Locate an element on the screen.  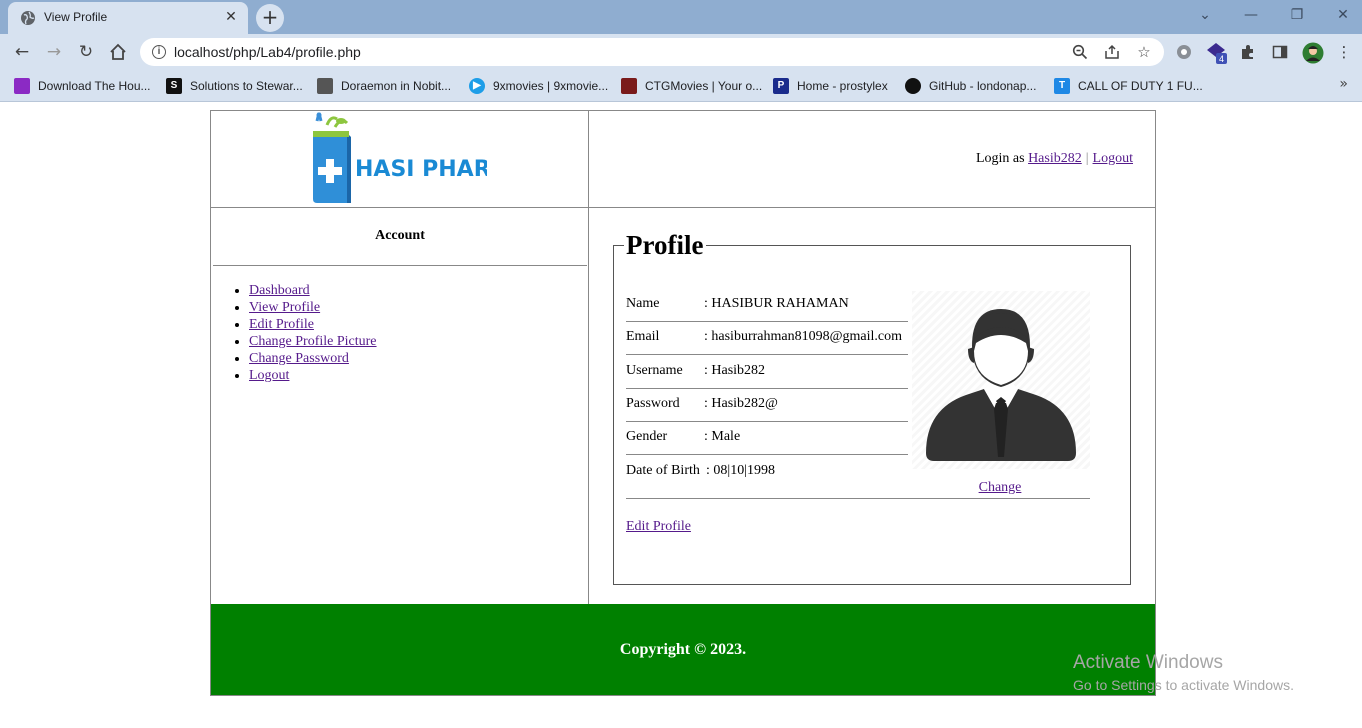
tab-search-icon: ⌄ is located at coordinates (1205, 16).